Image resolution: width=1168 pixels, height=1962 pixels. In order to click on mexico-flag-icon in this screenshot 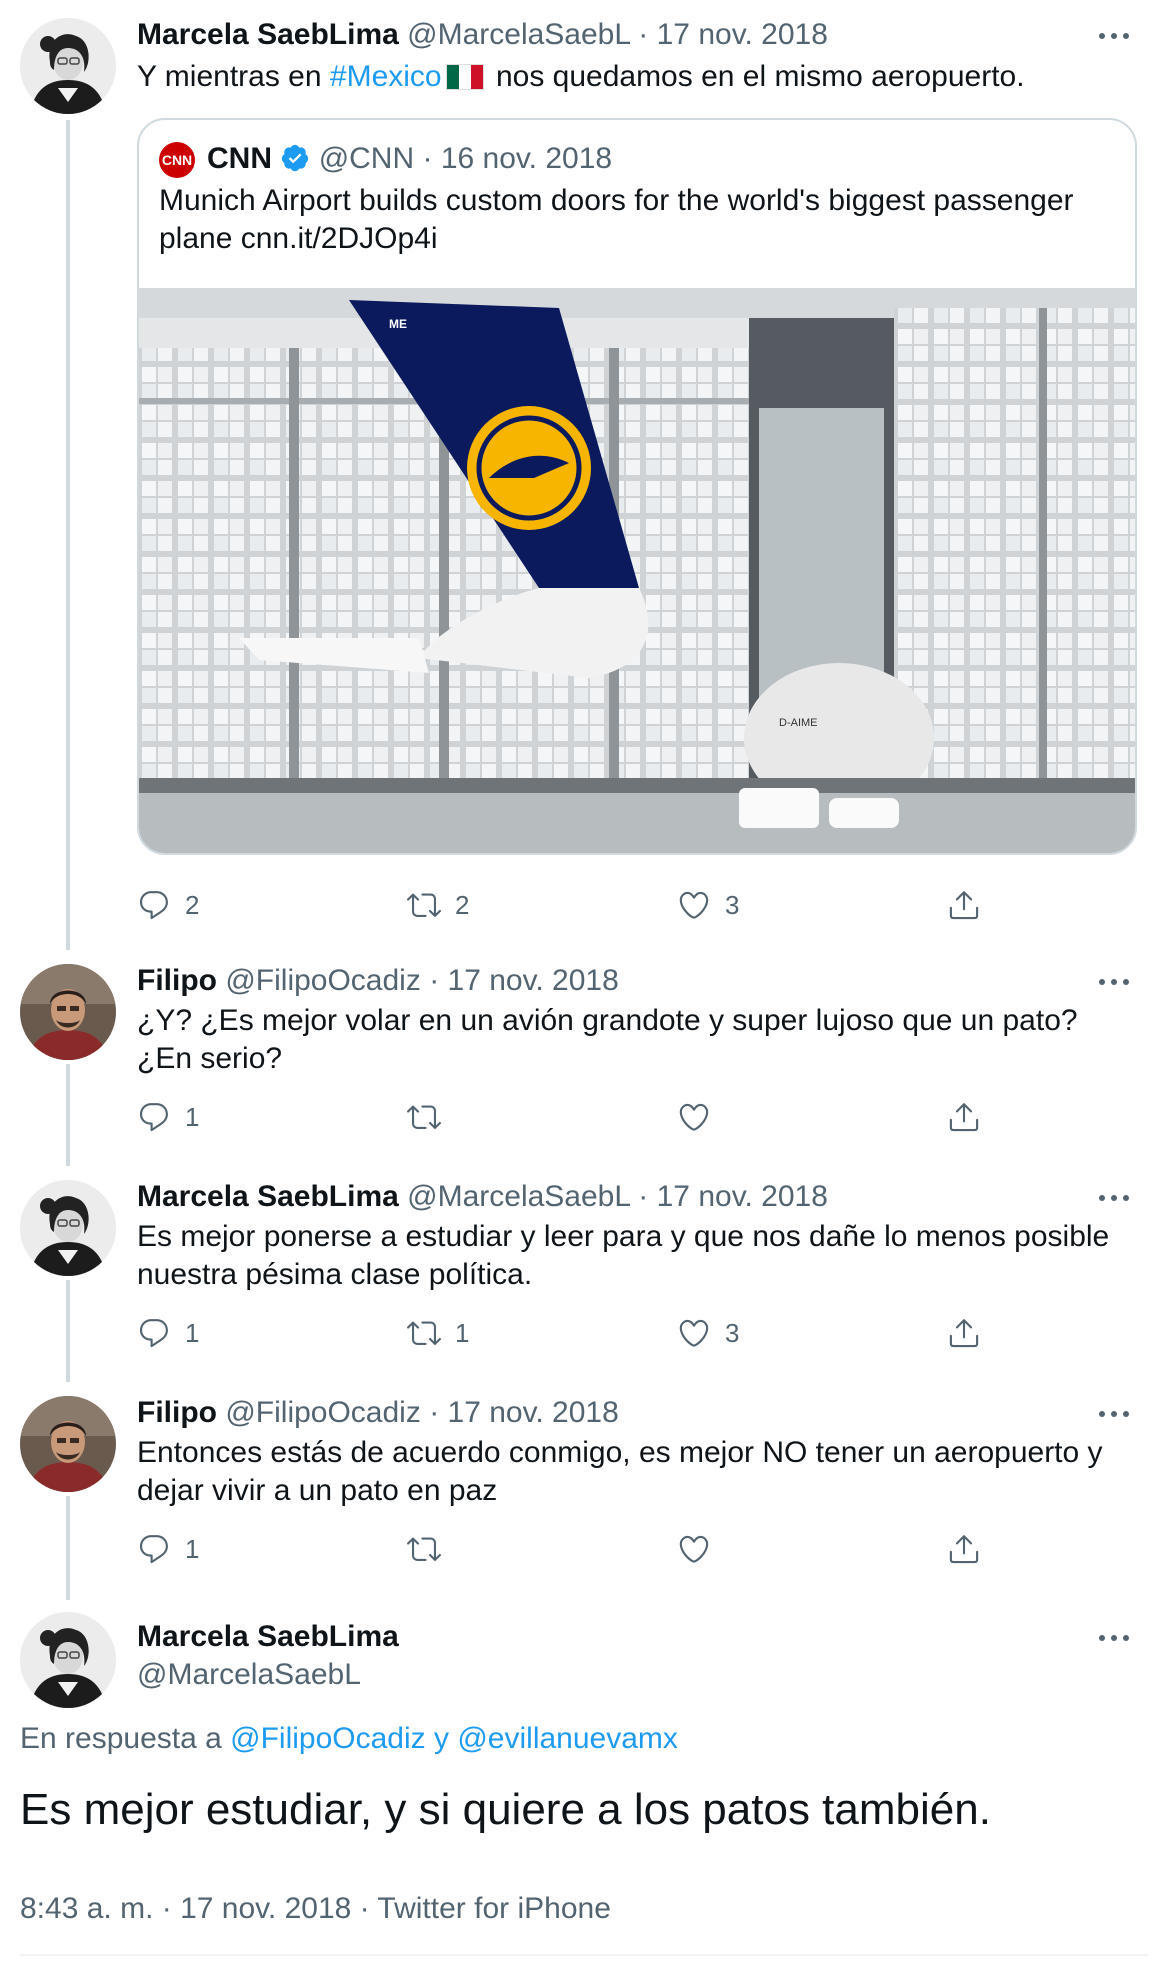, I will do `click(464, 77)`.